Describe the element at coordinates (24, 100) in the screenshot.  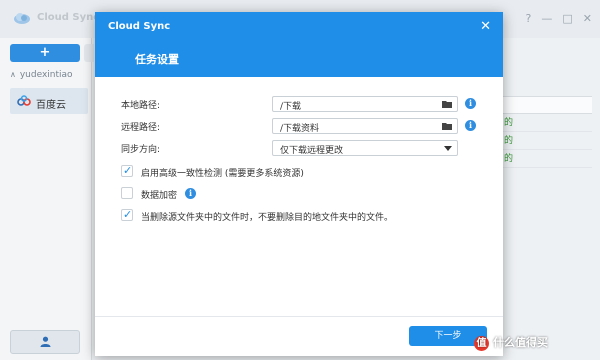
I see `baidu-cloud-icon` at that location.